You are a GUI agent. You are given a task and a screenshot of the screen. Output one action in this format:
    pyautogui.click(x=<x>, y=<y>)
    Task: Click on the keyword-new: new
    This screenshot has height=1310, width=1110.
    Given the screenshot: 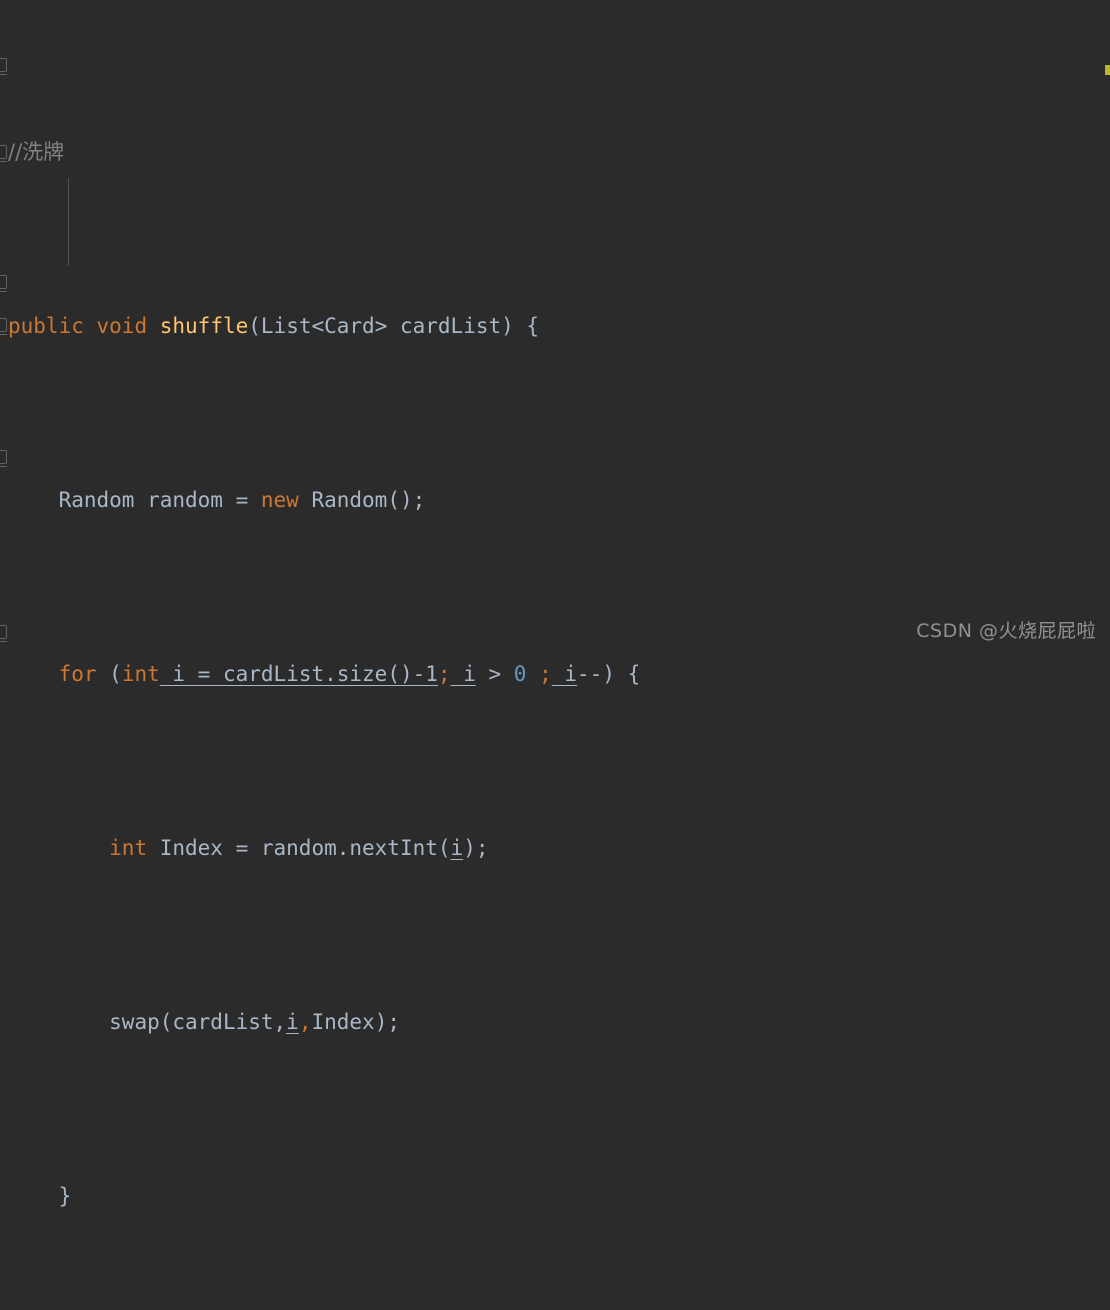 What is the action you would take?
    pyautogui.click(x=279, y=499)
    